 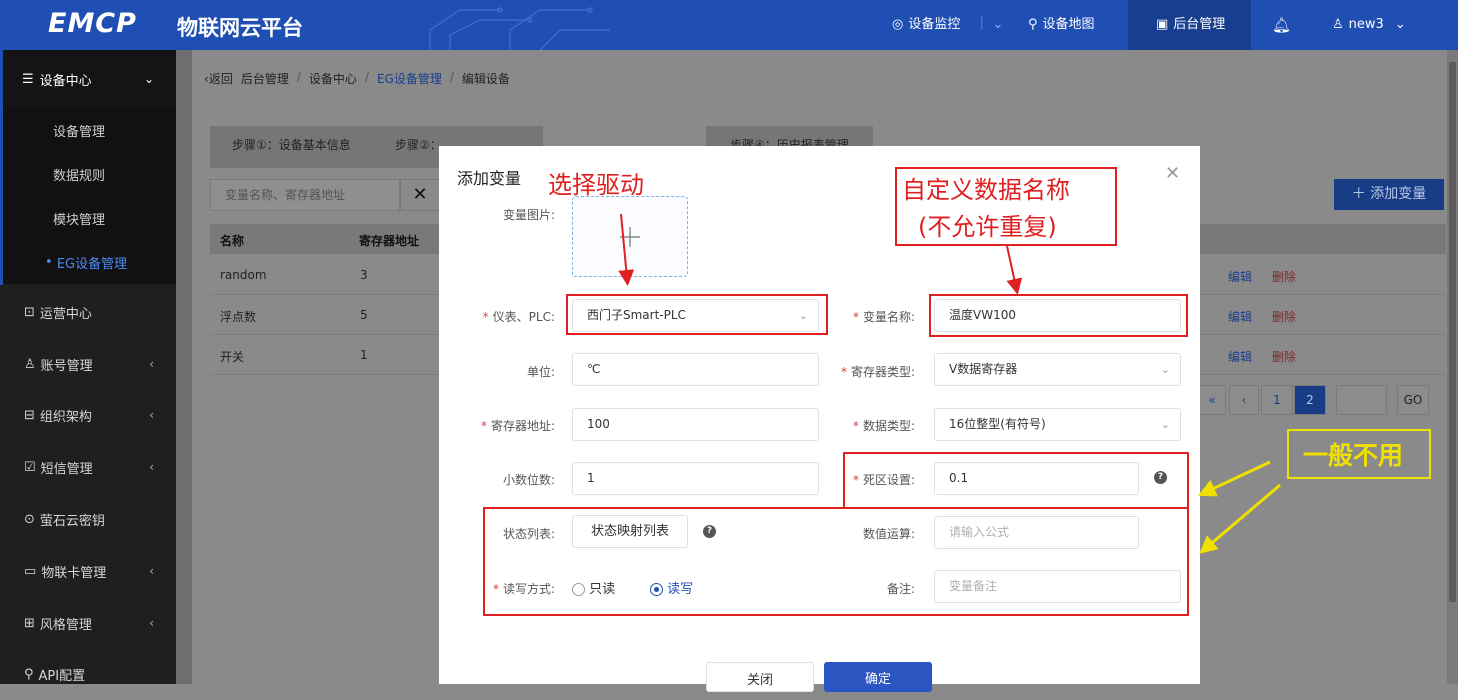 I want to click on register-address-label: * 寄存器地址:, so click(x=517, y=426).